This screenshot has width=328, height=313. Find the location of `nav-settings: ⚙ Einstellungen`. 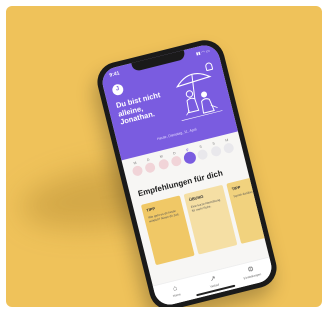

nav-settings: ⚙ Einstellungen is located at coordinates (251, 272).